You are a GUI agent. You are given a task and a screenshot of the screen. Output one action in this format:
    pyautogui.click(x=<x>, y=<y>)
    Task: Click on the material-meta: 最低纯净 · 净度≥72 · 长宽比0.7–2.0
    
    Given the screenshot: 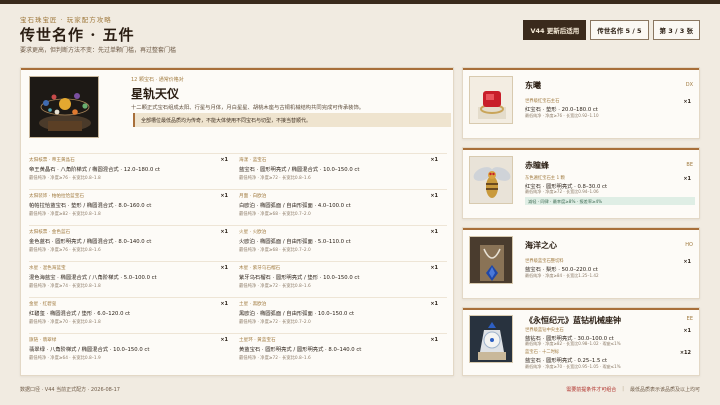 What is the action you would take?
    pyautogui.click(x=275, y=322)
    